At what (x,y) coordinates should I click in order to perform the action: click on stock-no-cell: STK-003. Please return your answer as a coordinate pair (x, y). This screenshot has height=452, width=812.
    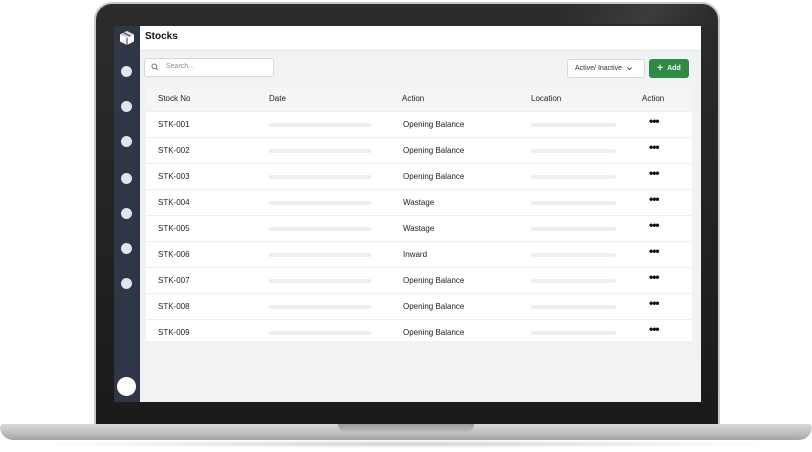
    Looking at the image, I should click on (174, 176).